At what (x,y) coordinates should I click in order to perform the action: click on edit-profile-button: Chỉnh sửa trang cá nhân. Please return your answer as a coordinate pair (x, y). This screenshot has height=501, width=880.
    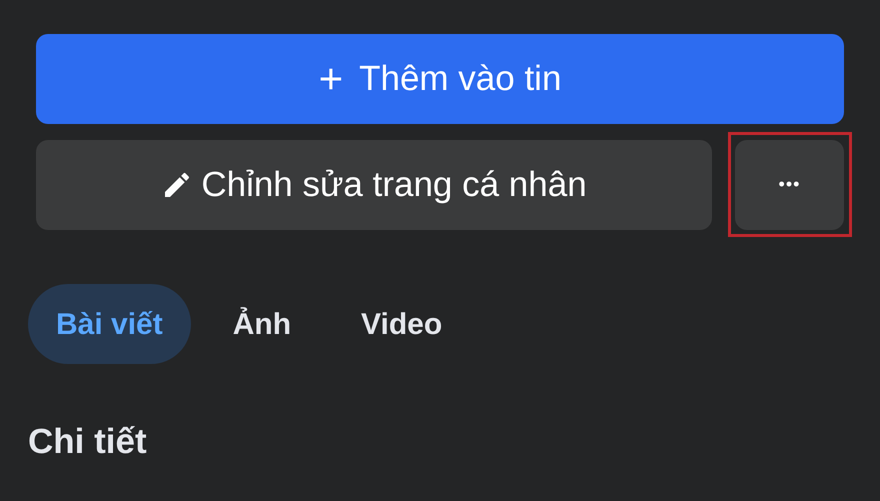
    Looking at the image, I should click on (374, 185).